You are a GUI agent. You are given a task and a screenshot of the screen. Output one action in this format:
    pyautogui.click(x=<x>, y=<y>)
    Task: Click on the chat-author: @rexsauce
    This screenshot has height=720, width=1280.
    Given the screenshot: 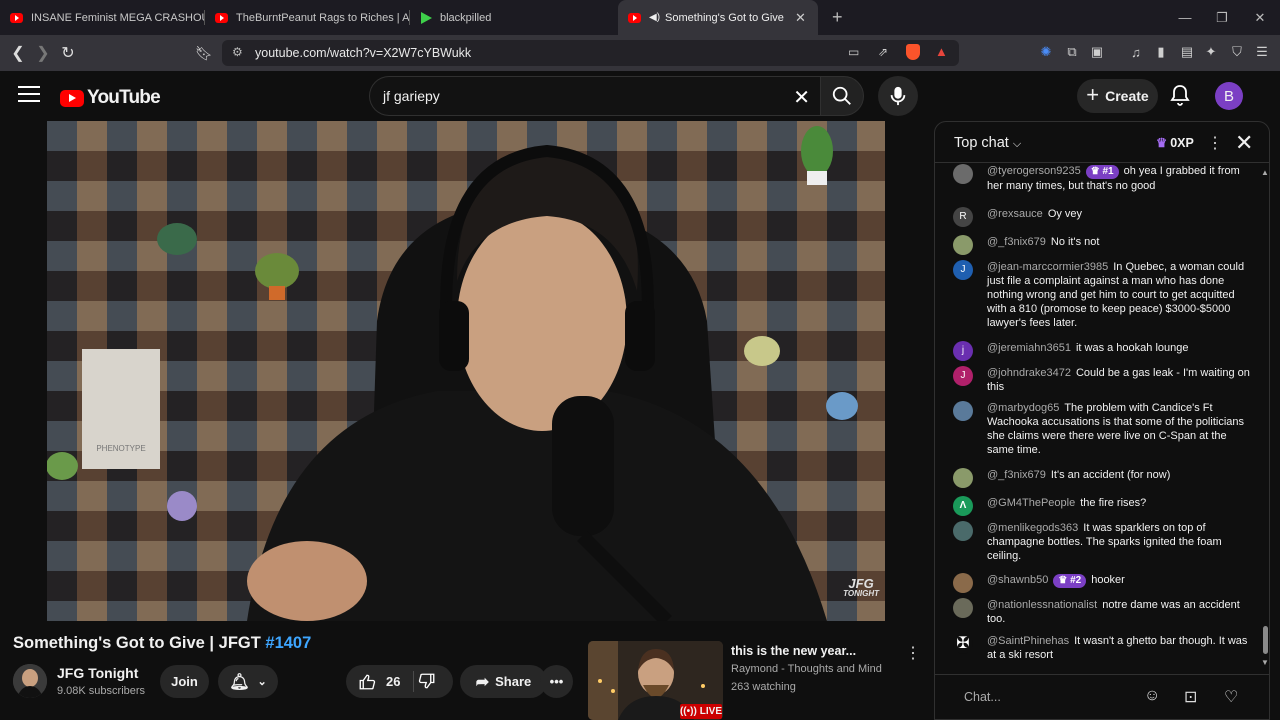 What is the action you would take?
    pyautogui.click(x=1015, y=214)
    